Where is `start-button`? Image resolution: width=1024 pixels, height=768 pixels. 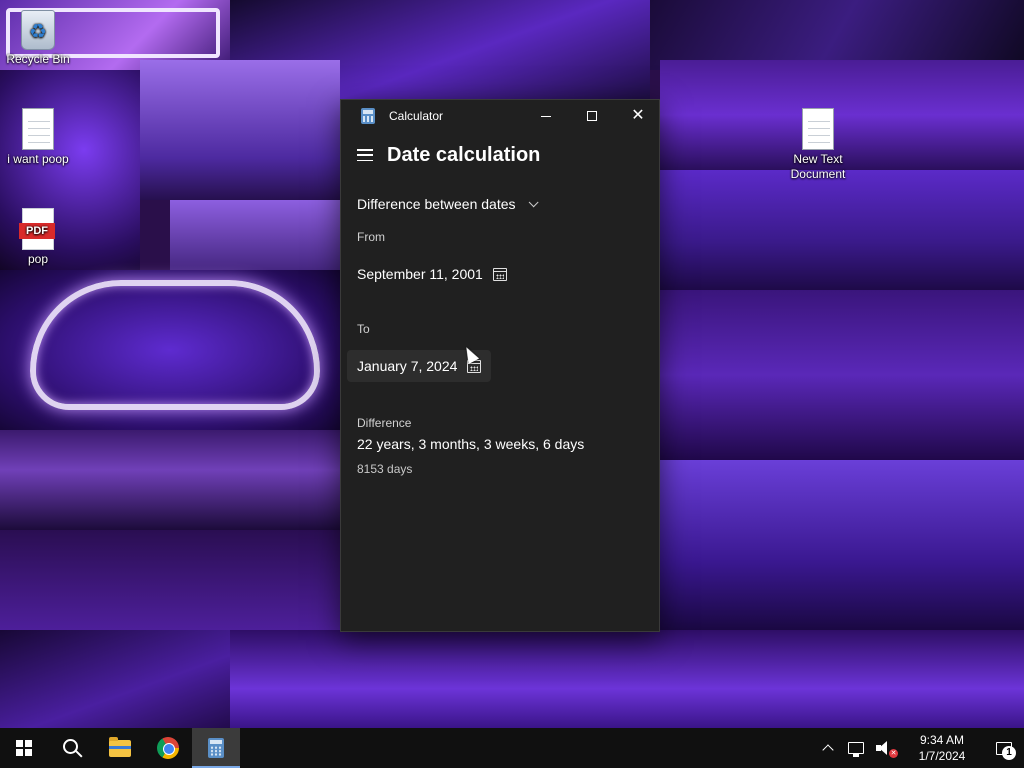 start-button is located at coordinates (24, 748).